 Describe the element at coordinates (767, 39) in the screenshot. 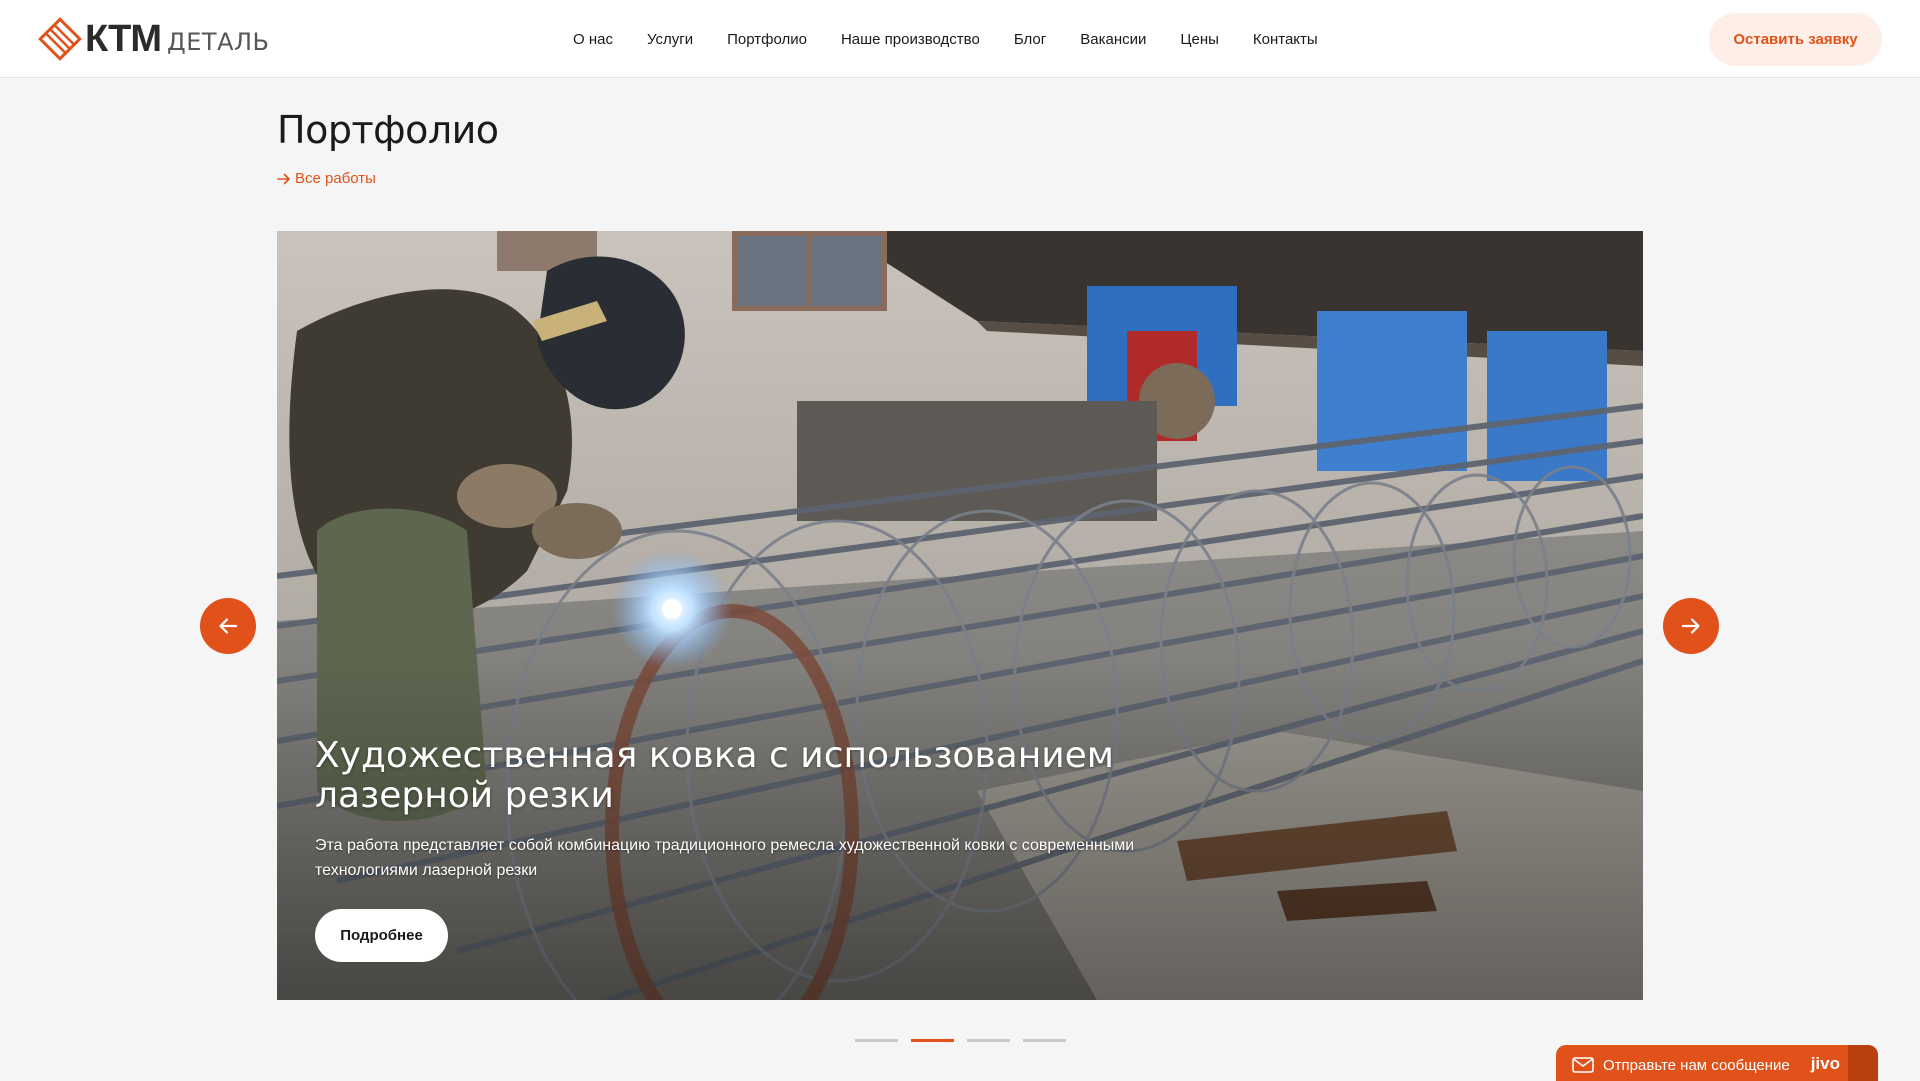

I see `nav-item-portfolio: Портфолио` at that location.